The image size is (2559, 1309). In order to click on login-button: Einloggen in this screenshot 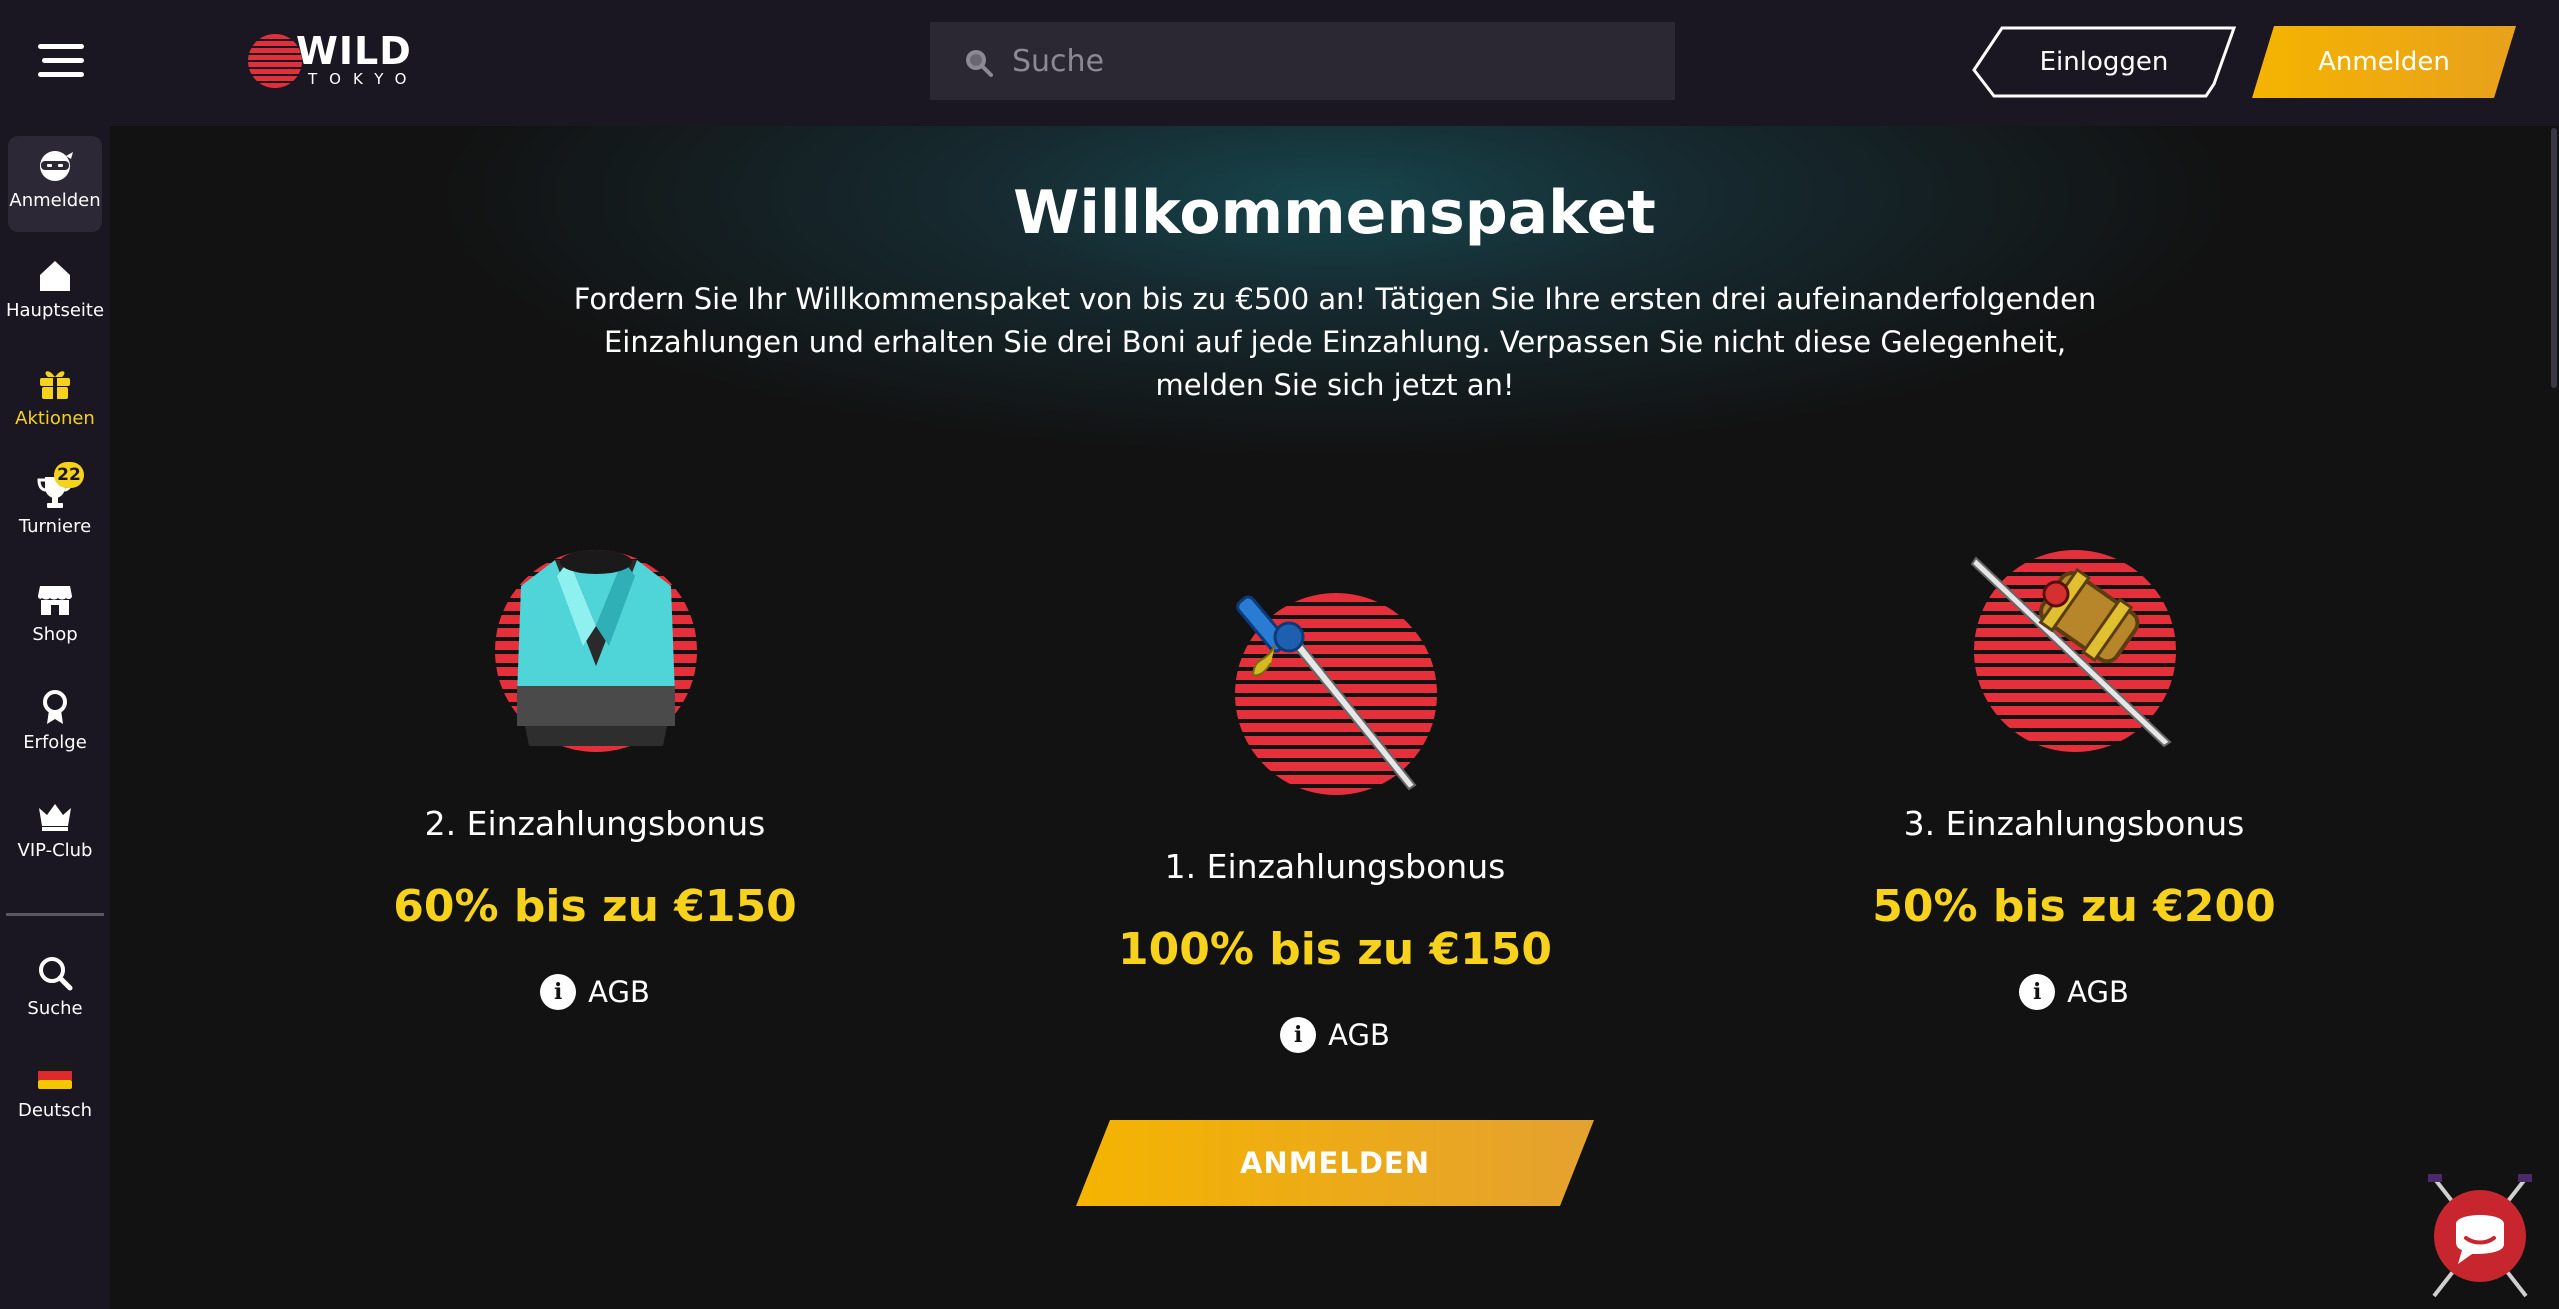, I will do `click(2104, 62)`.